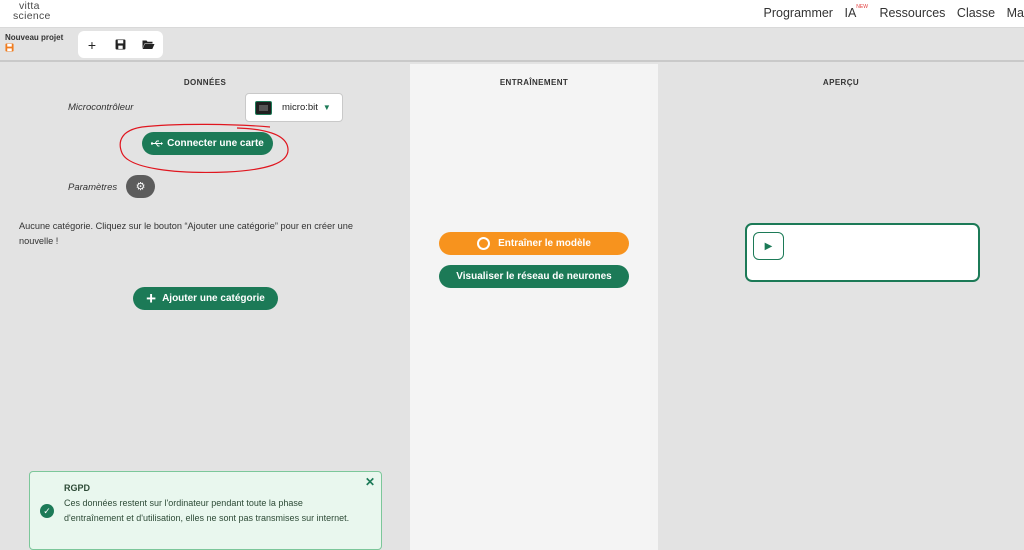 Image resolution: width=1024 pixels, height=550 pixels. I want to click on visualize-network-button: Visualiser le réseau de neurones, so click(534, 276).